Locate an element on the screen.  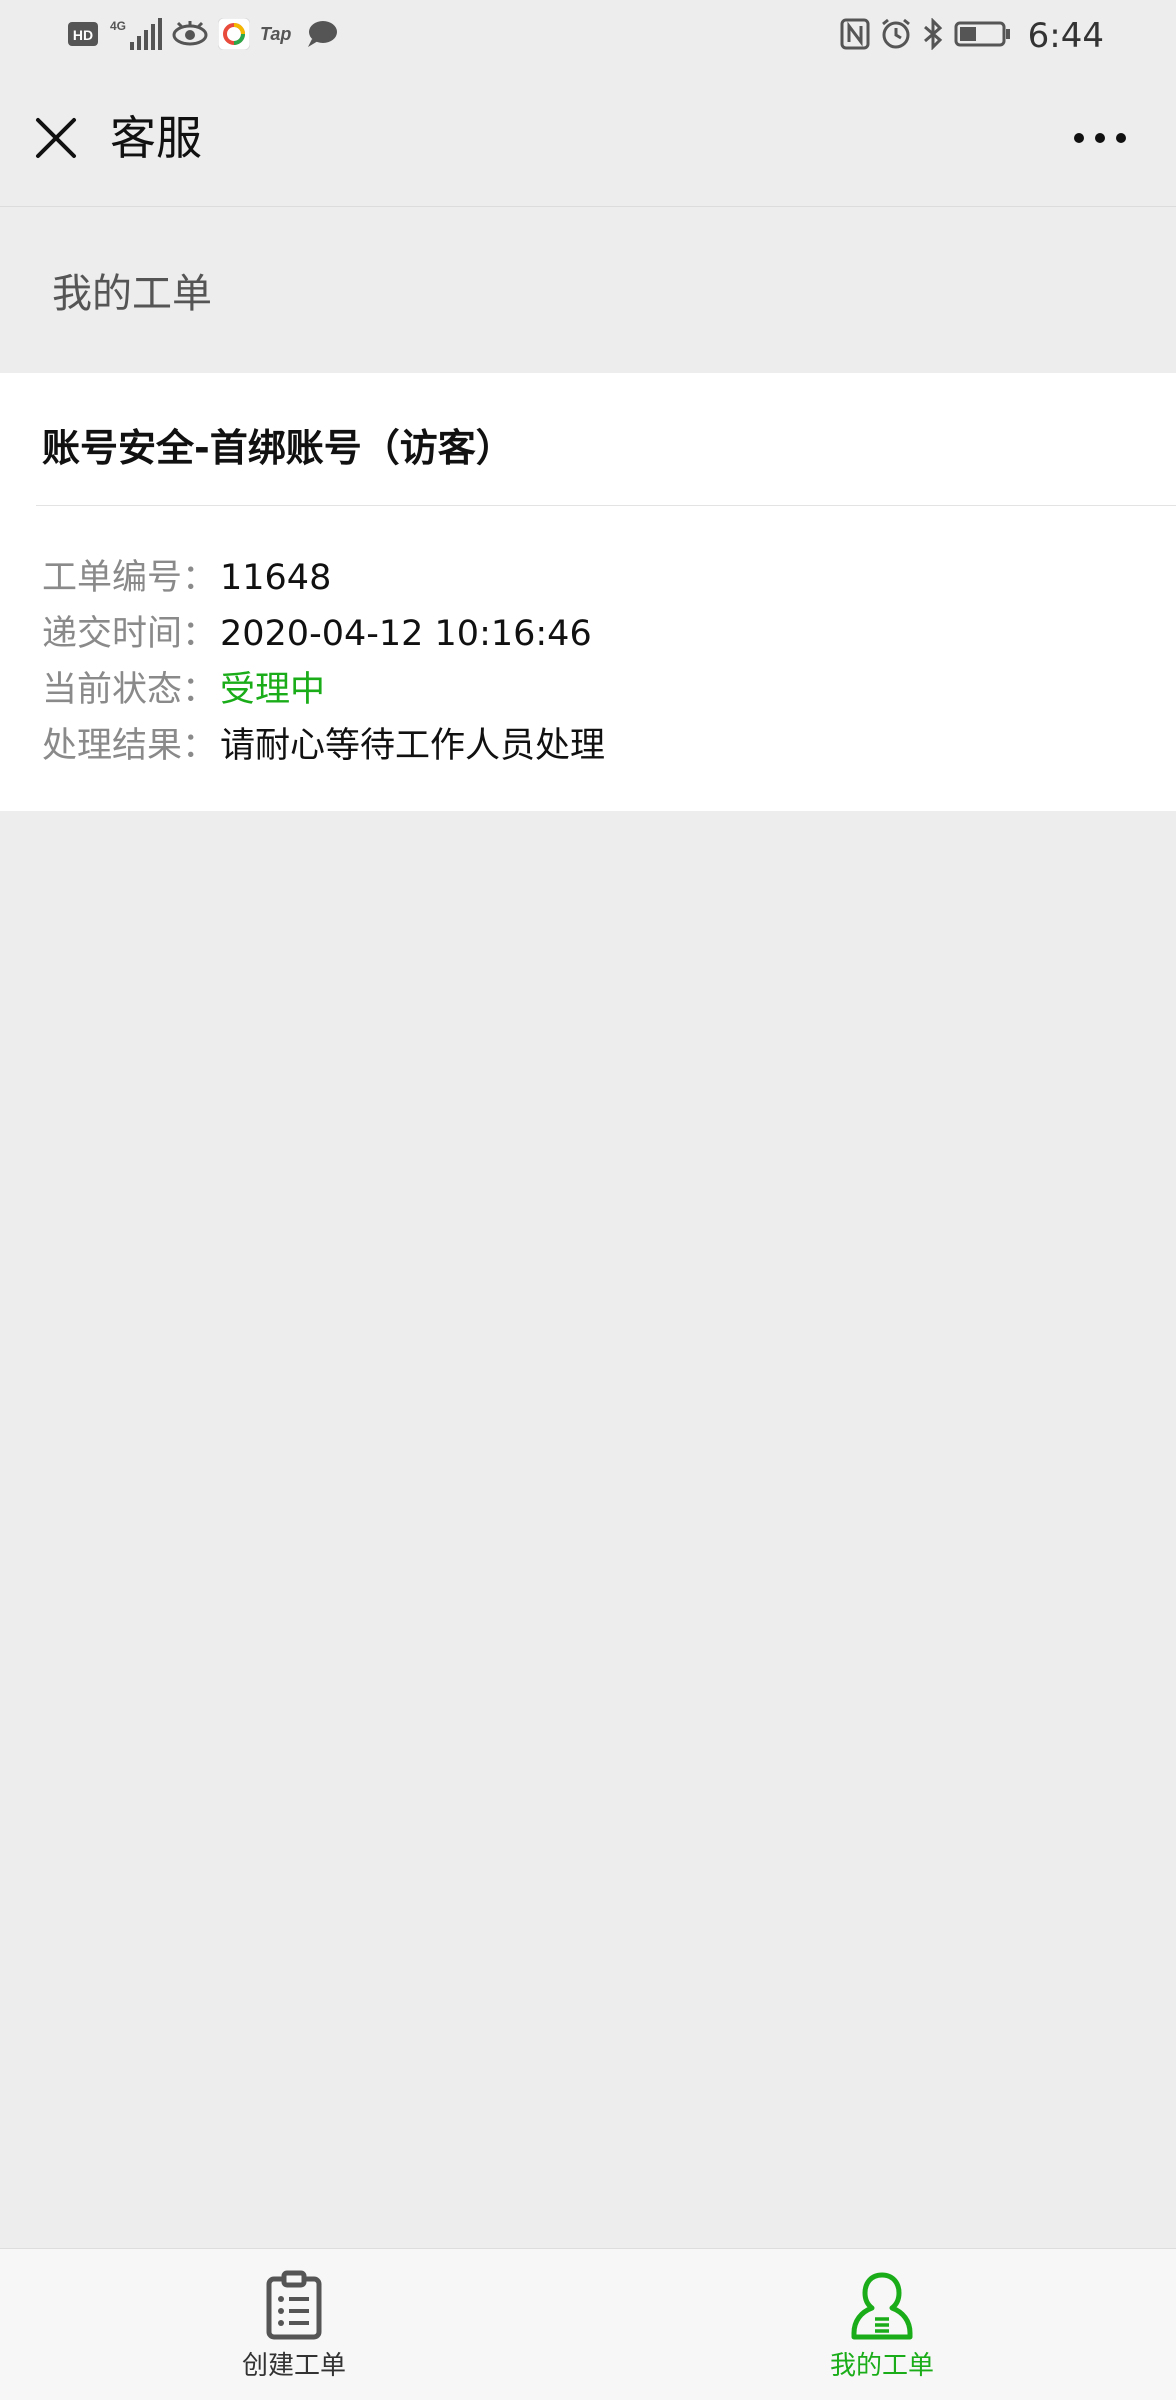
hd-icon: HD is located at coordinates (83, 36).